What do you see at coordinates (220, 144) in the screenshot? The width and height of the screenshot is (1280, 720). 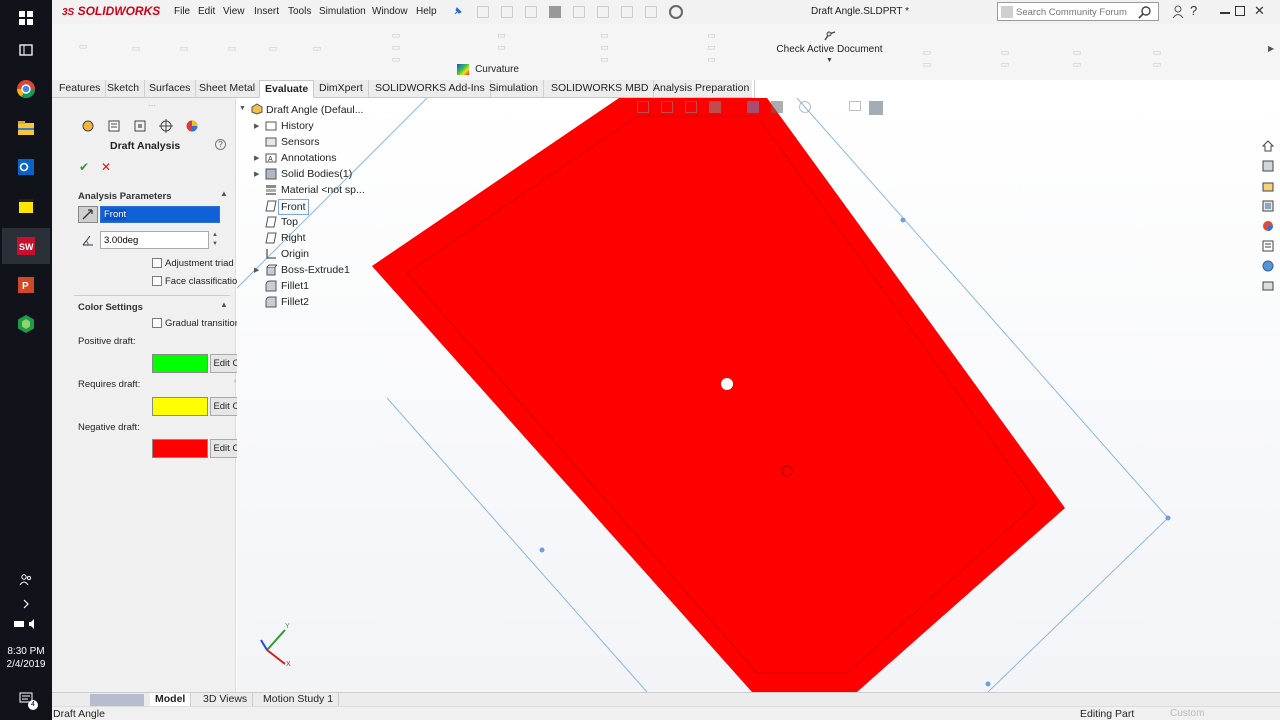 I see `help-question-icon: ?` at bounding box center [220, 144].